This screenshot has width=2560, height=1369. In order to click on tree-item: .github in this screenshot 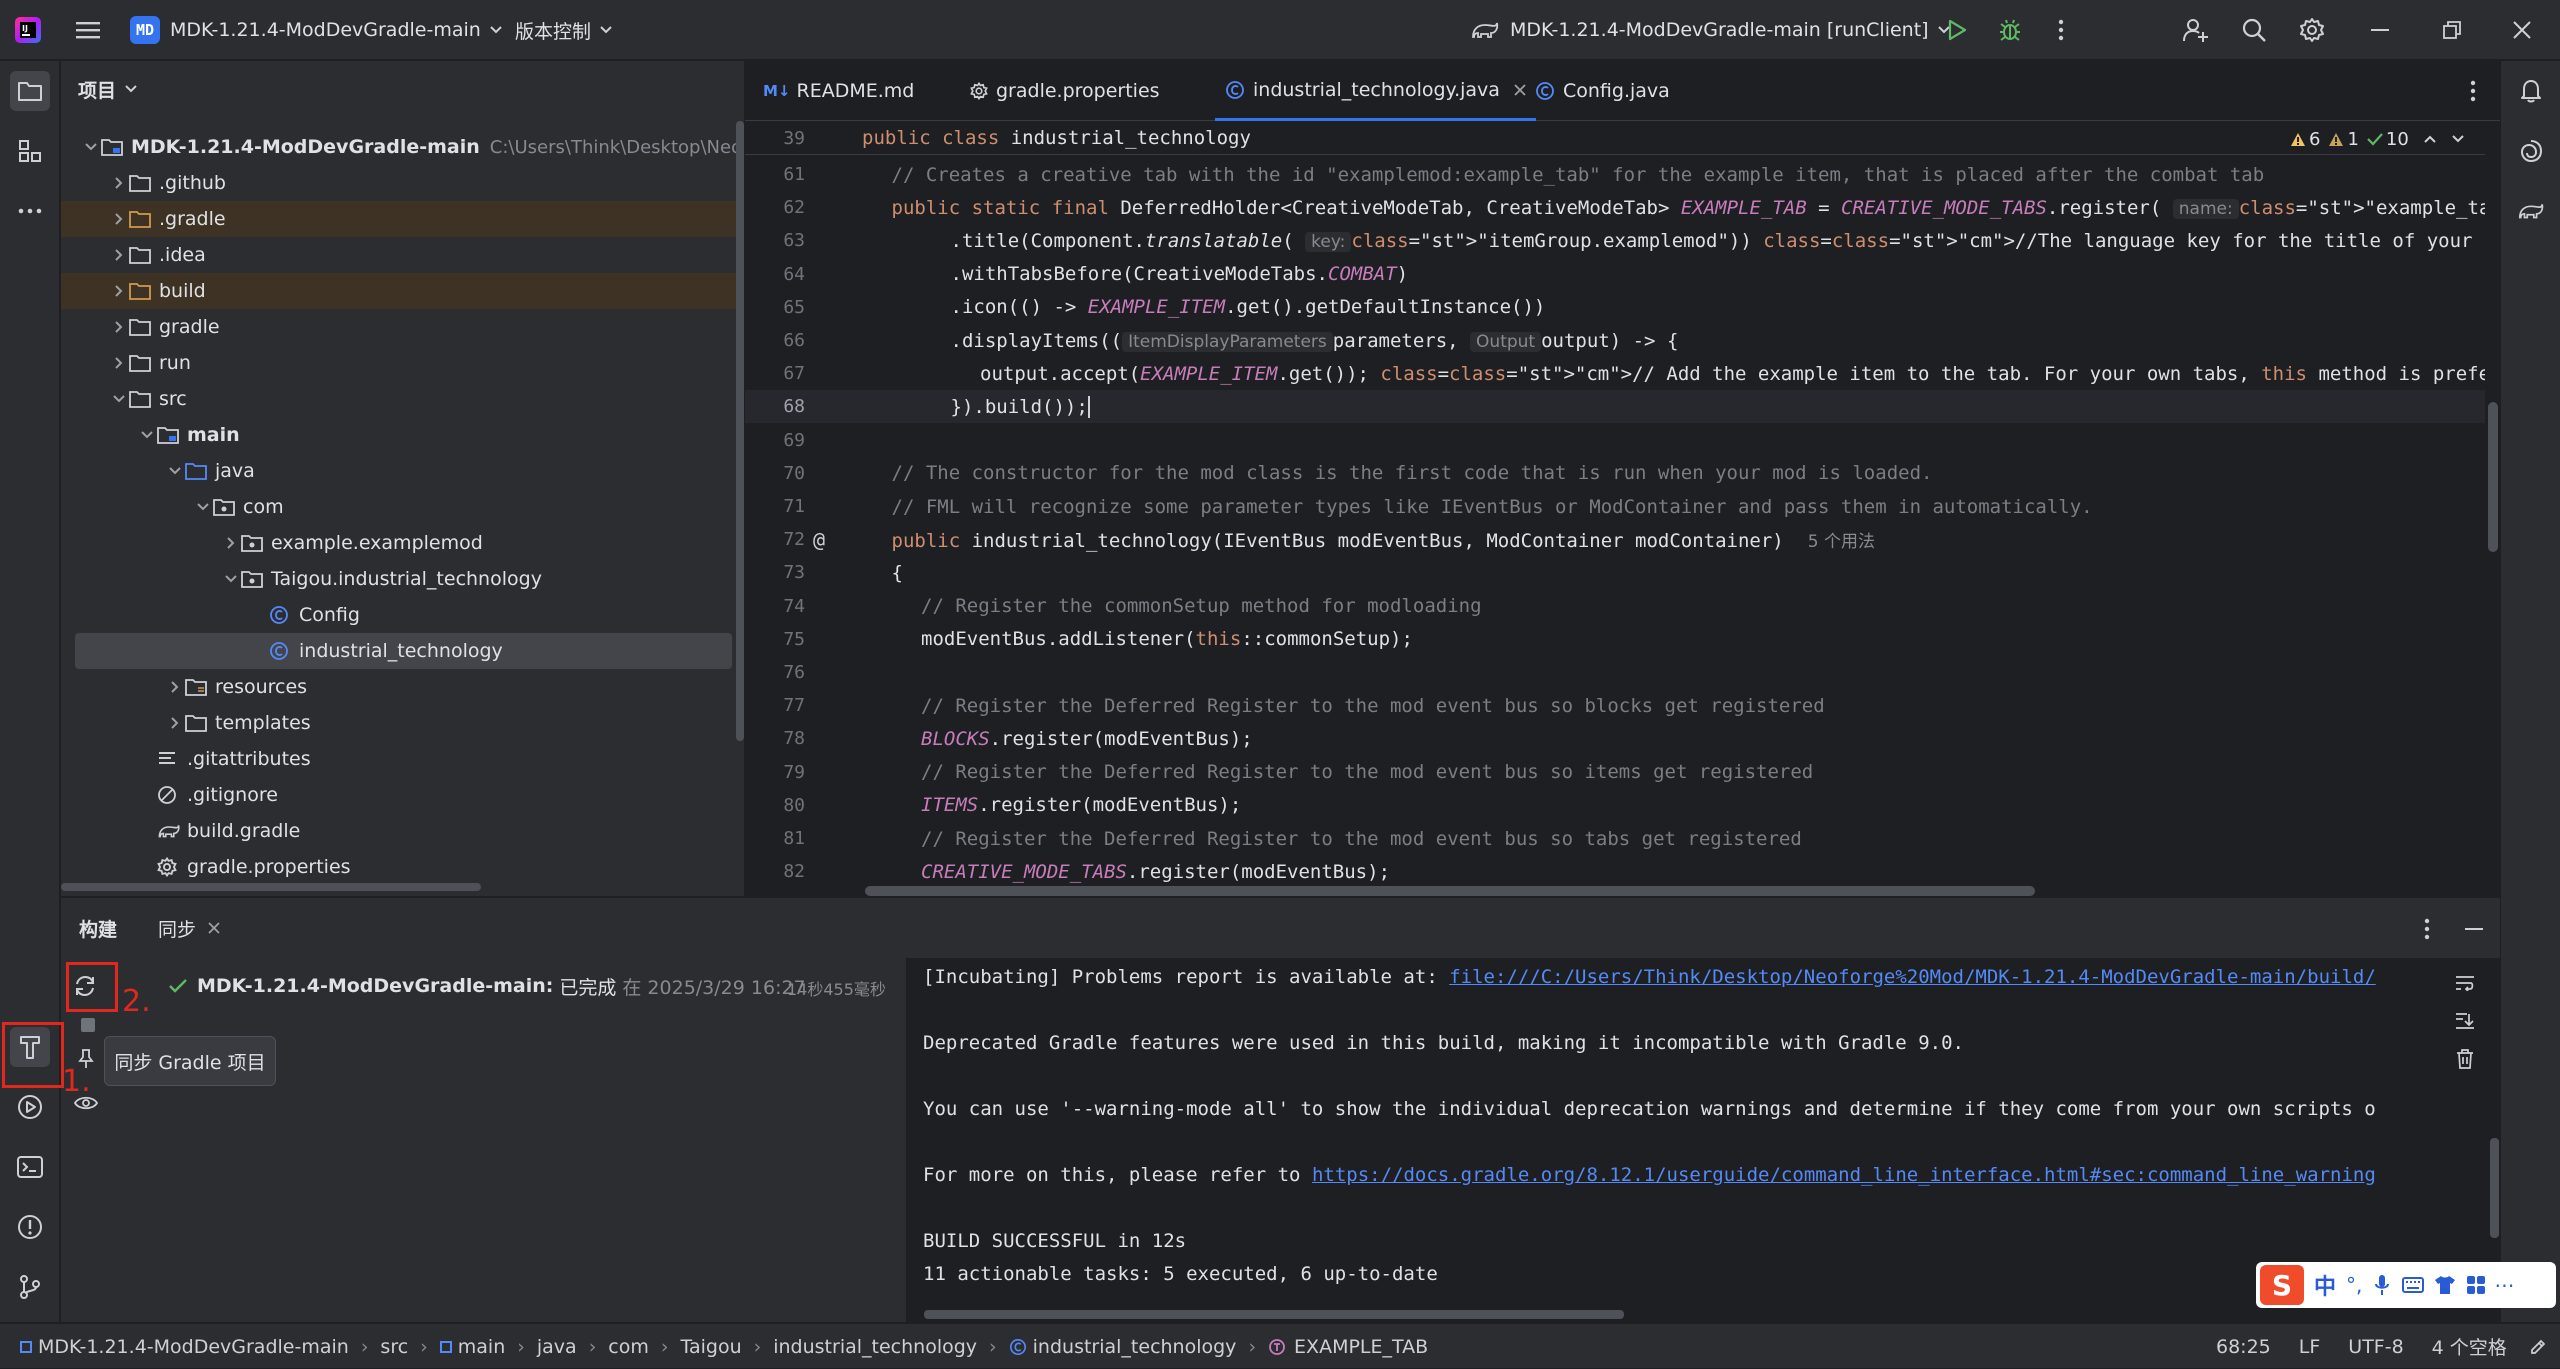, I will do `click(402, 183)`.